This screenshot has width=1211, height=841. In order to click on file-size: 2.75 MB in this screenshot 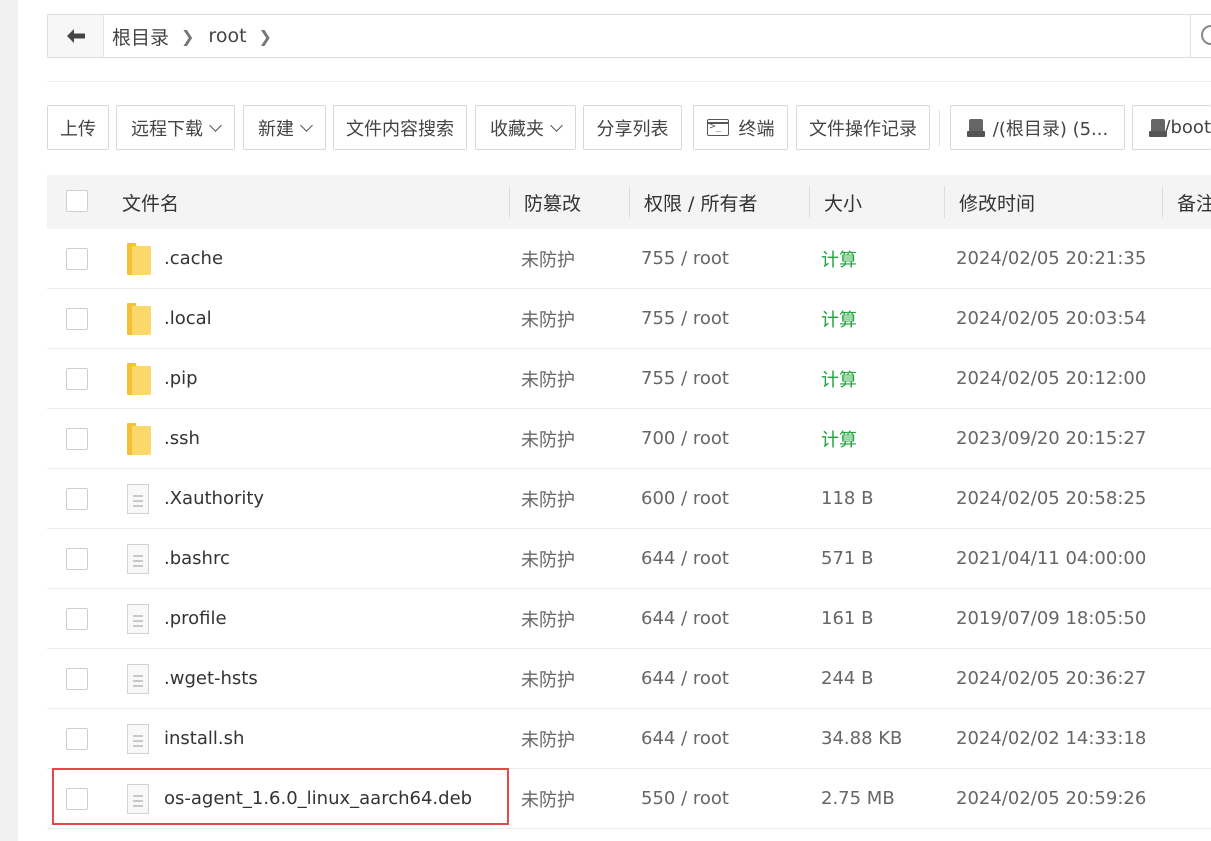, I will do `click(858, 798)`.